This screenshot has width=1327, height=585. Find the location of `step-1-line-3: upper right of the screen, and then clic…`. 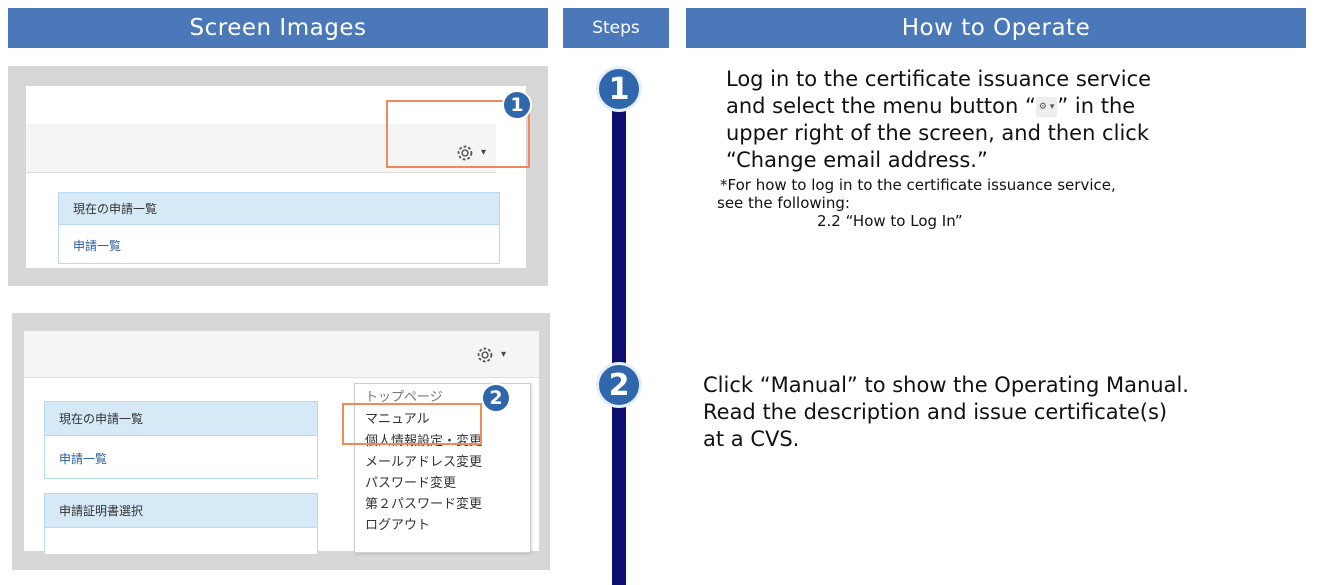

step-1-line-3: upper right of the screen, and then clic… is located at coordinates (937, 133).